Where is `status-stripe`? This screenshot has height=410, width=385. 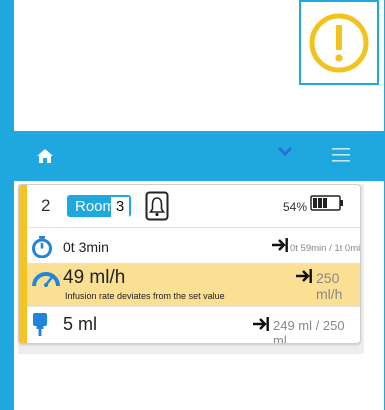 status-stripe is located at coordinates (23, 264).